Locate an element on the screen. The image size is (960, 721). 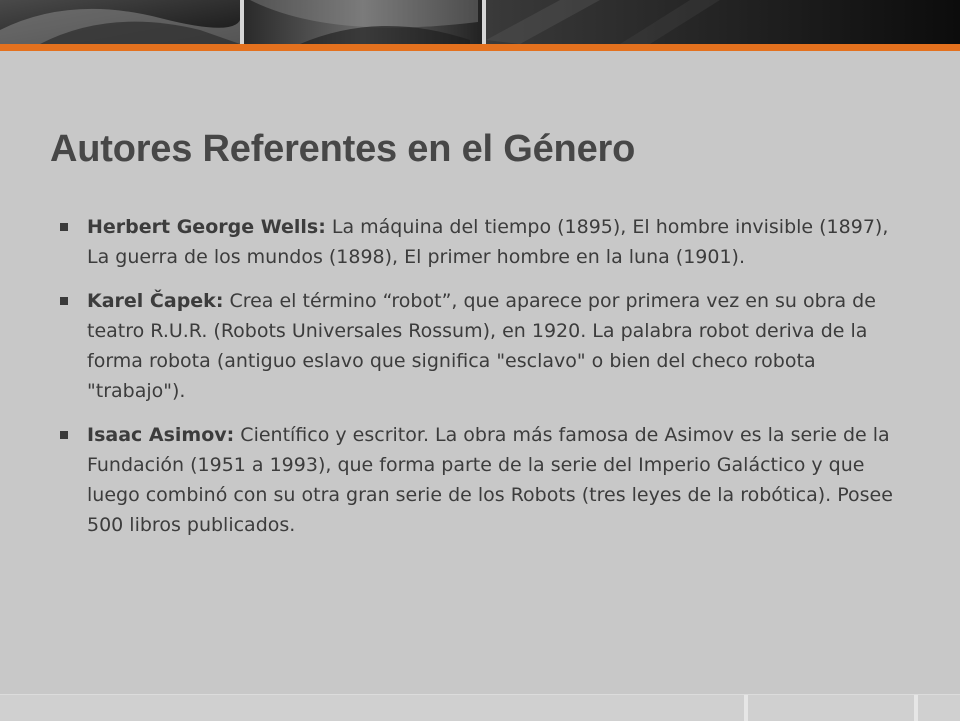
slide-title: Autores Referentes en el Género is located at coordinates (343, 149).